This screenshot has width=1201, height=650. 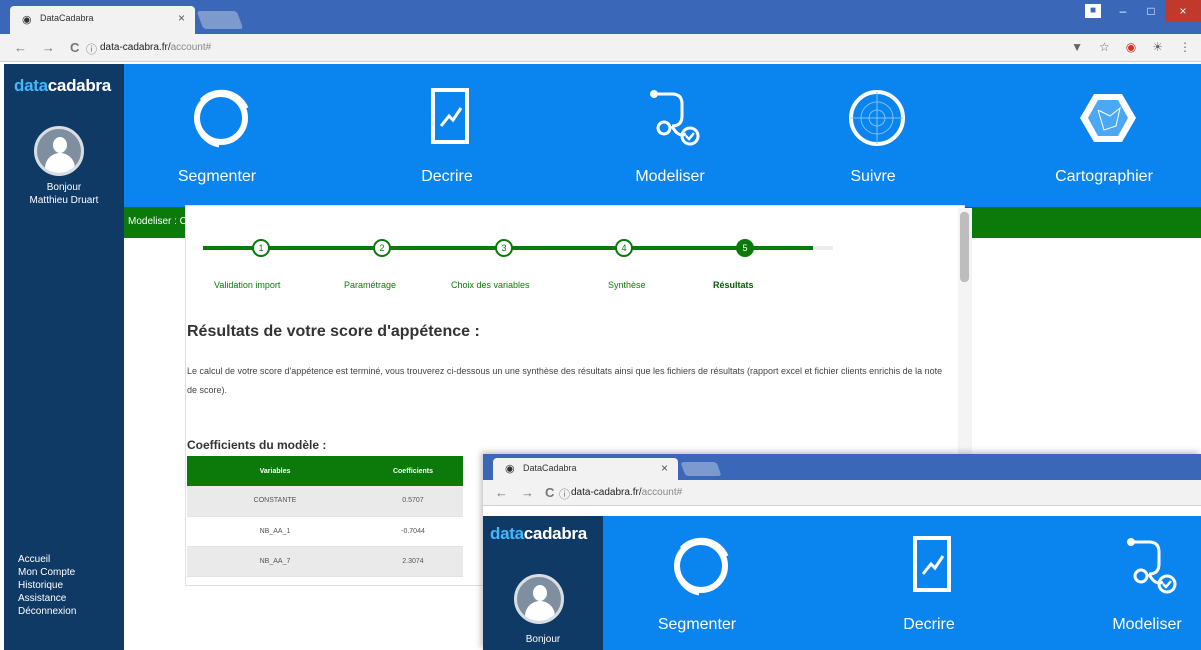 What do you see at coordinates (247, 285) in the screenshot?
I see `step-label-1: Validation import` at bounding box center [247, 285].